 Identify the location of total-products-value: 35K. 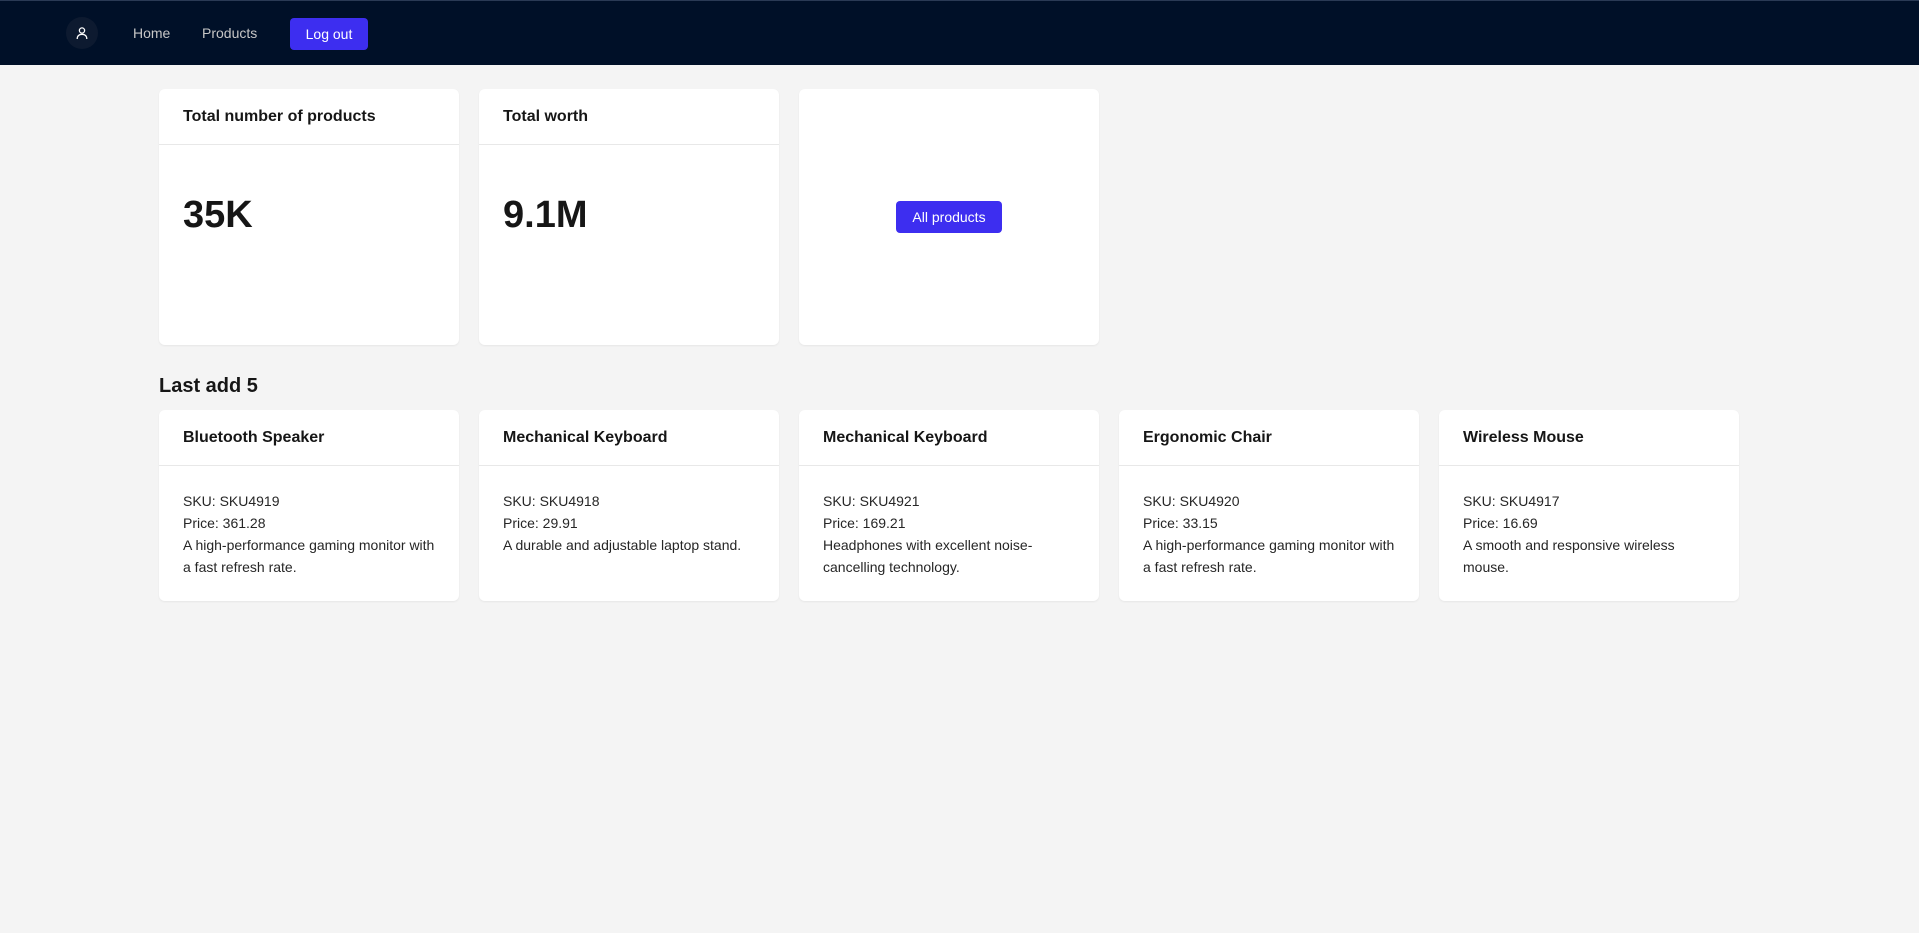
(218, 215).